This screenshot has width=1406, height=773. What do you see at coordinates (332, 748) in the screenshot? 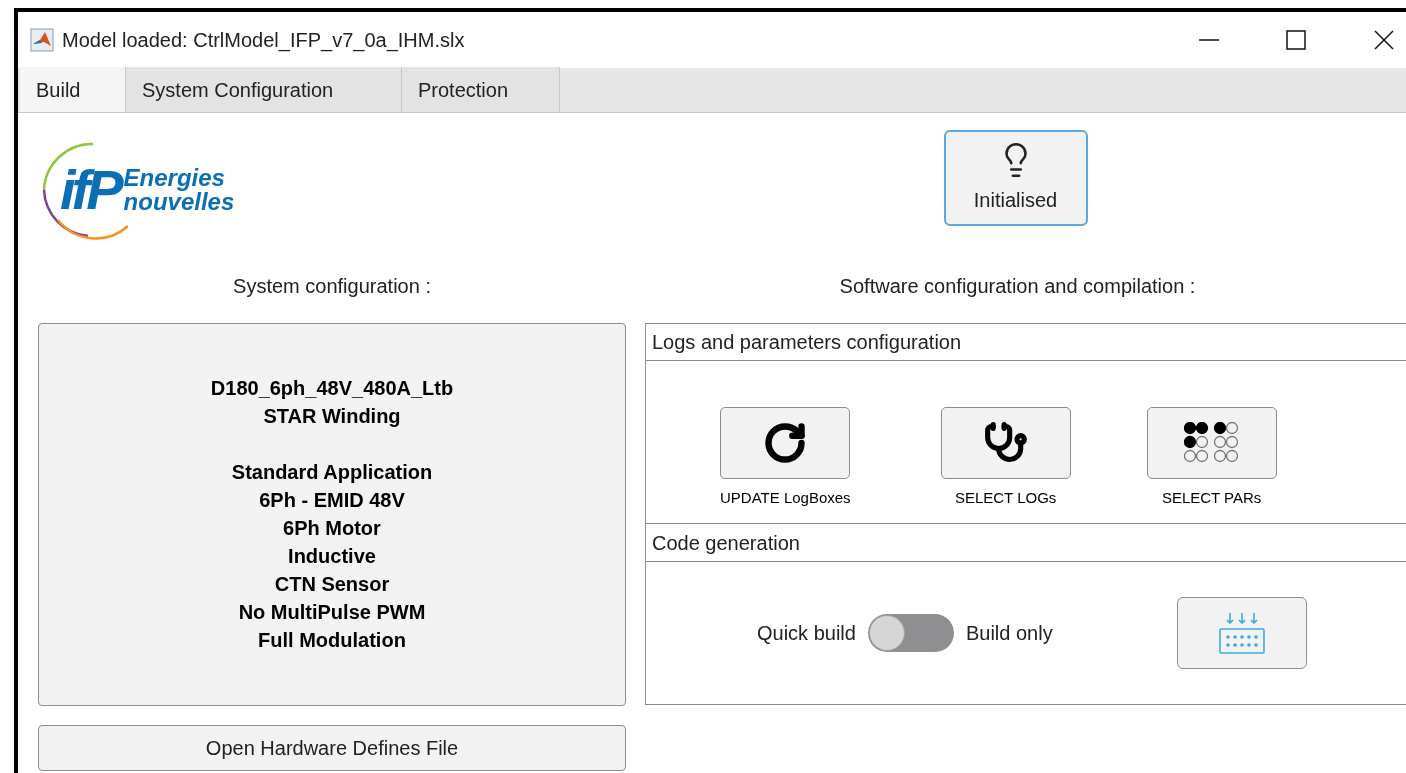
I see `open-file-button: Open Hardware Defines File` at bounding box center [332, 748].